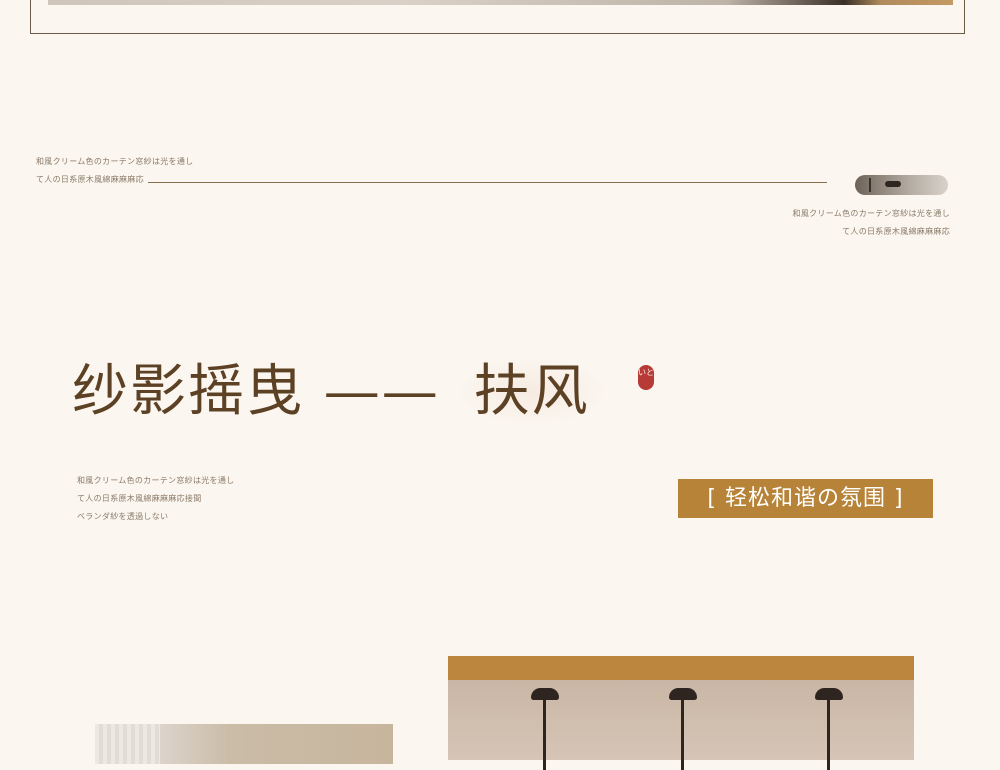  What do you see at coordinates (896, 231) in the screenshot?
I see `intro-right-line-2: て人の日系原木風綿麻麻麻応` at bounding box center [896, 231].